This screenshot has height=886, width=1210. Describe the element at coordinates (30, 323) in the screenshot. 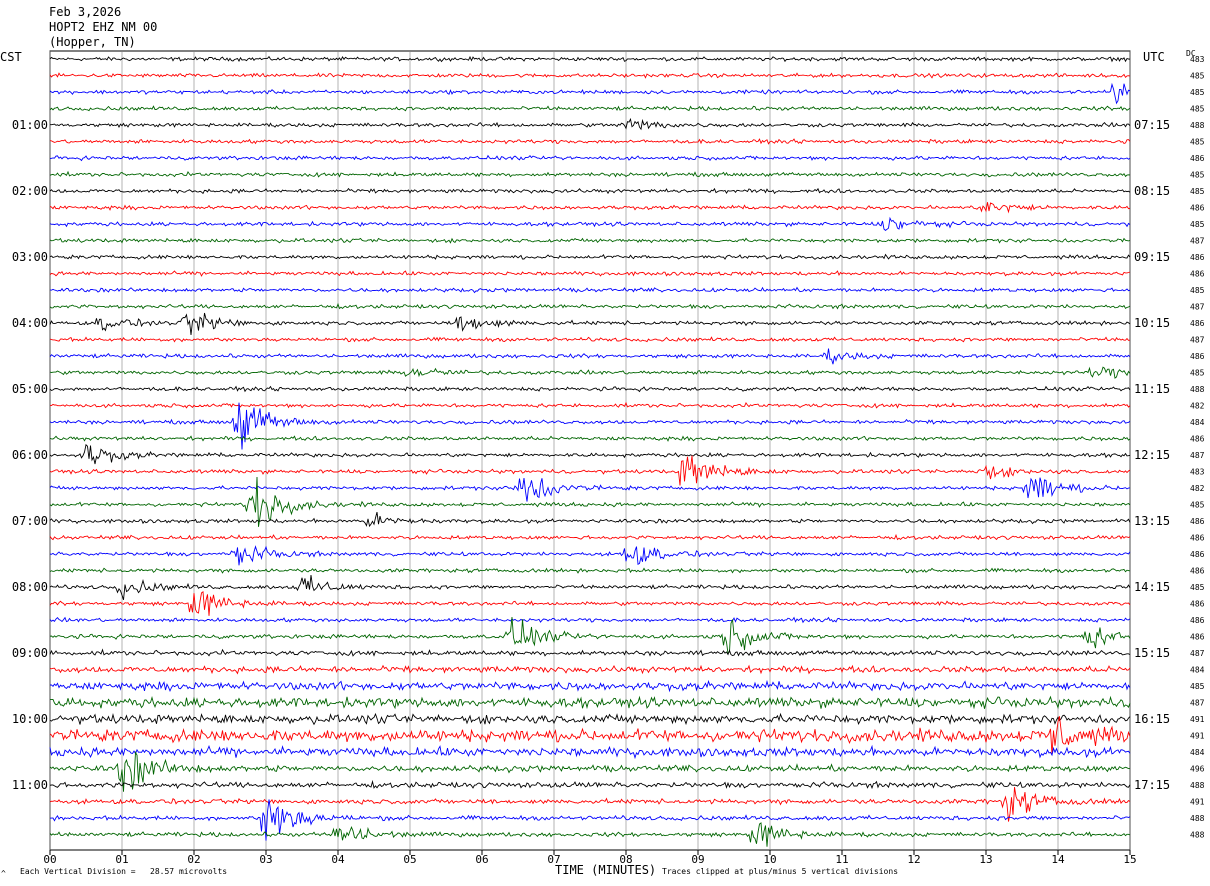

I see `left-hour-label: 04:00` at that location.